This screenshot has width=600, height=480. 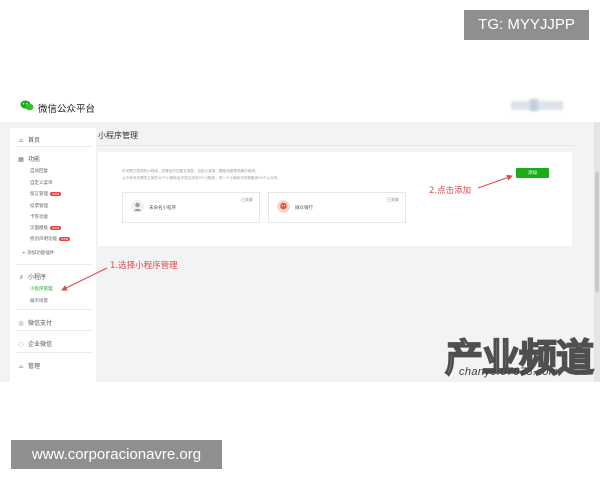 I want to click on sidebar-item-templates: 页面模板 new, so click(x=46, y=228).